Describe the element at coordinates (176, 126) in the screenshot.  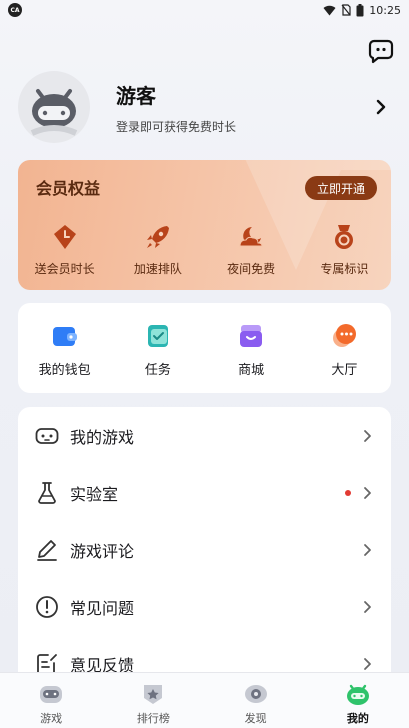
I see `login-hint: 登录即可获得免费时长` at that location.